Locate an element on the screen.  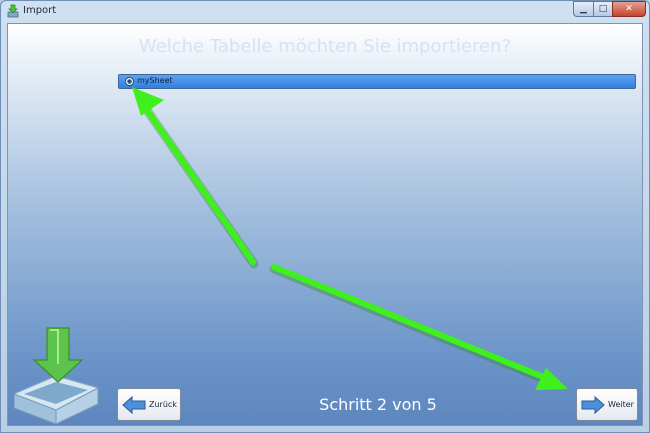
annotation-arrow-to-next is located at coordinates (419, 327).